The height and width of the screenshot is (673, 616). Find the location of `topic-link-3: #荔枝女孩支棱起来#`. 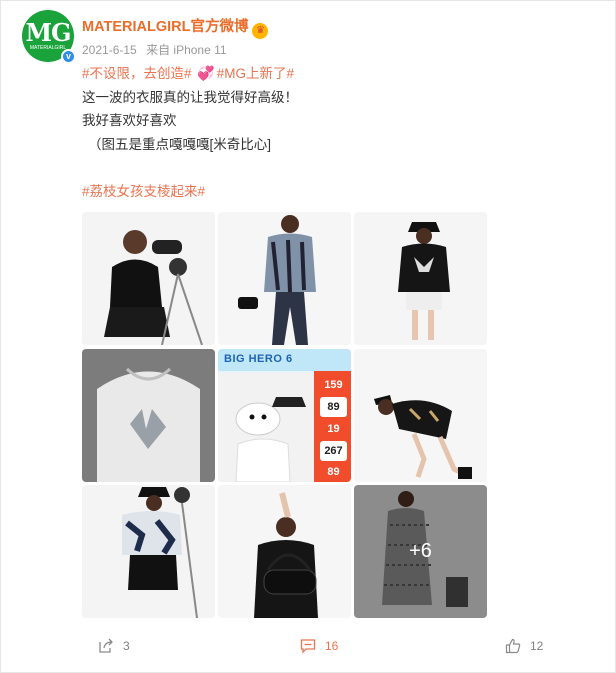

topic-link-3: #荔枝女孩支棱起来# is located at coordinates (143, 191).